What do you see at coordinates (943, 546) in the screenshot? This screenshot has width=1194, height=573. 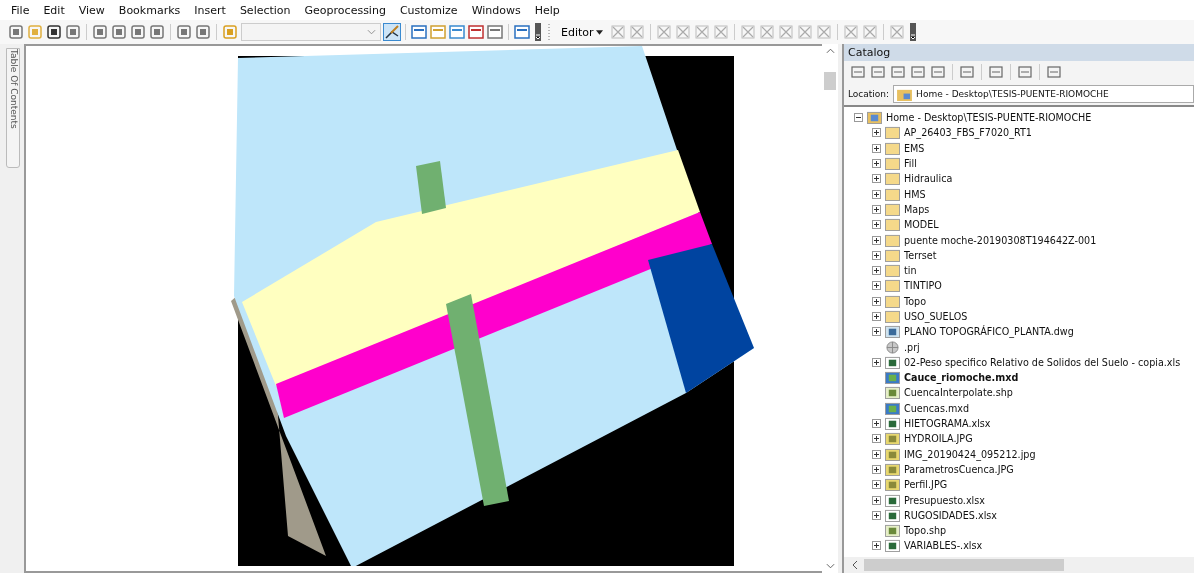 I see `tree-item: VARIABLES-.xlsx` at bounding box center [943, 546].